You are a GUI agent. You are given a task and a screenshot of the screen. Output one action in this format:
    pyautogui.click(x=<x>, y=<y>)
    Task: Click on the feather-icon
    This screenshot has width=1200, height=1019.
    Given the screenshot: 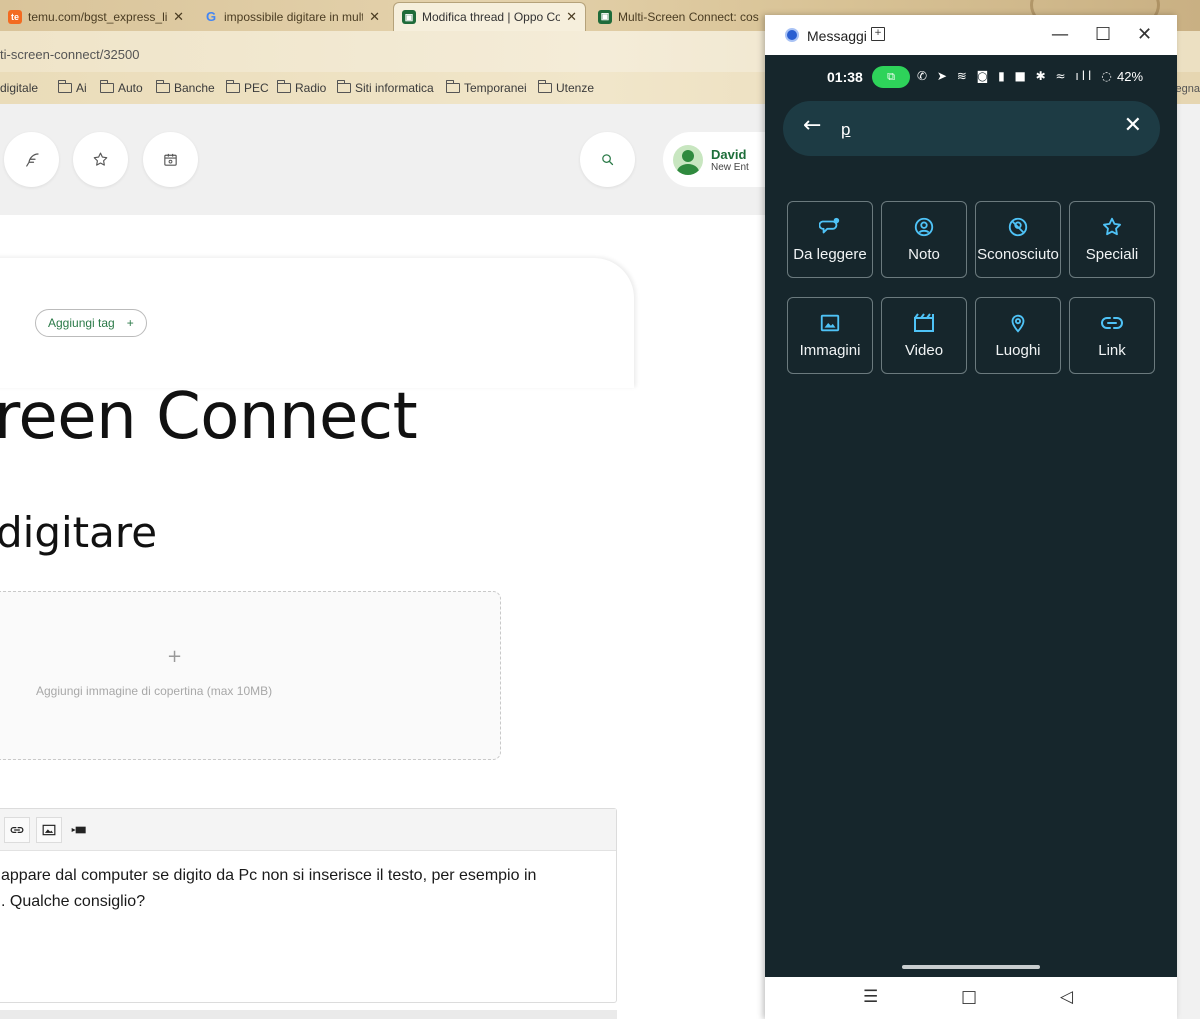 What is the action you would take?
    pyautogui.click(x=32, y=159)
    